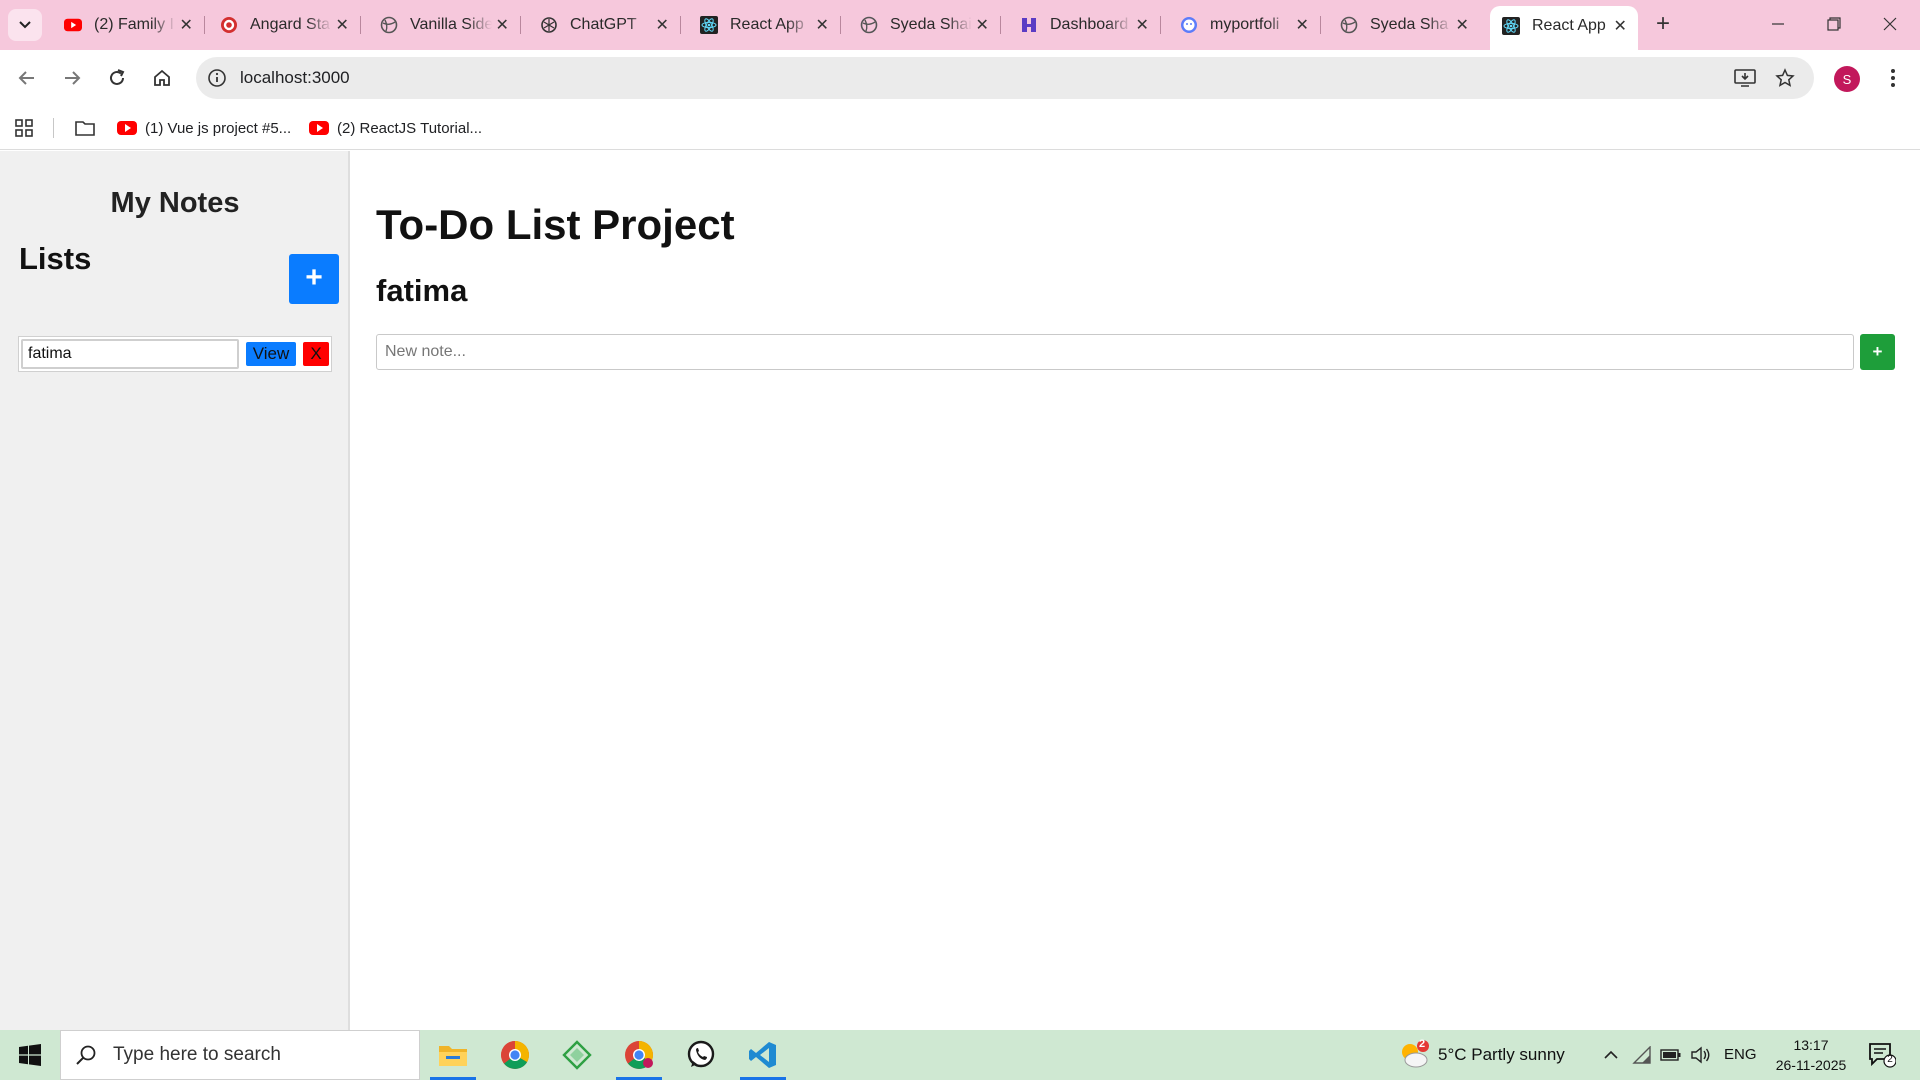 The height and width of the screenshot is (1080, 1920). What do you see at coordinates (284, 25) in the screenshot?
I see `browser-tab: Angard Sta ✕` at bounding box center [284, 25].